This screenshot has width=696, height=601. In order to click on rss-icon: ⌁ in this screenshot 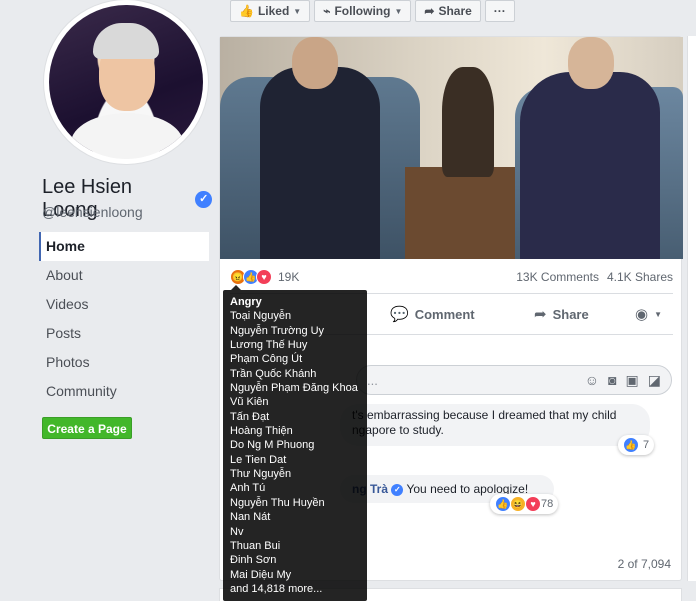, I will do `click(327, 11)`.